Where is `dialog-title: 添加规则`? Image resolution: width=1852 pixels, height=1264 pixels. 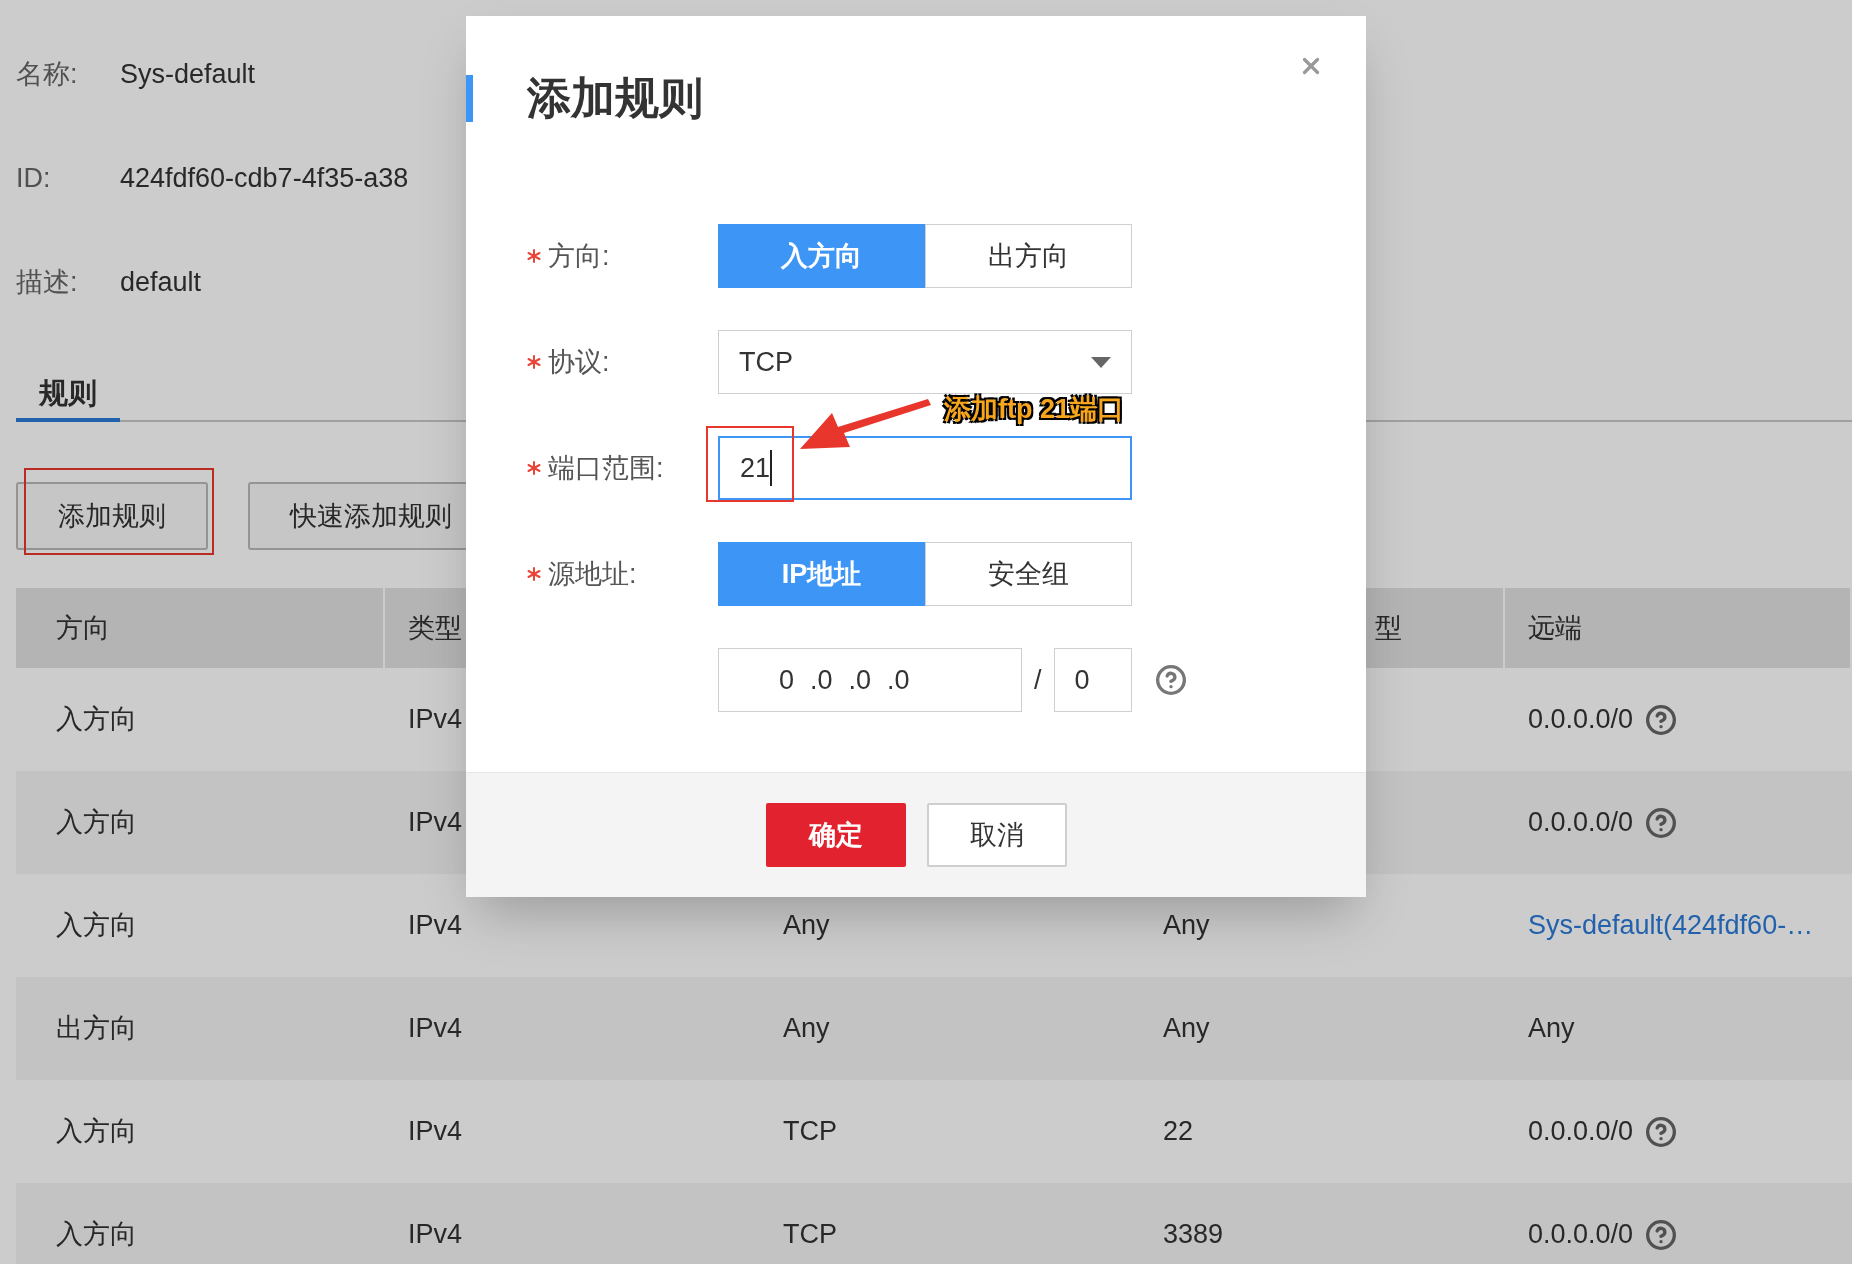 dialog-title: 添加规则 is located at coordinates (615, 97).